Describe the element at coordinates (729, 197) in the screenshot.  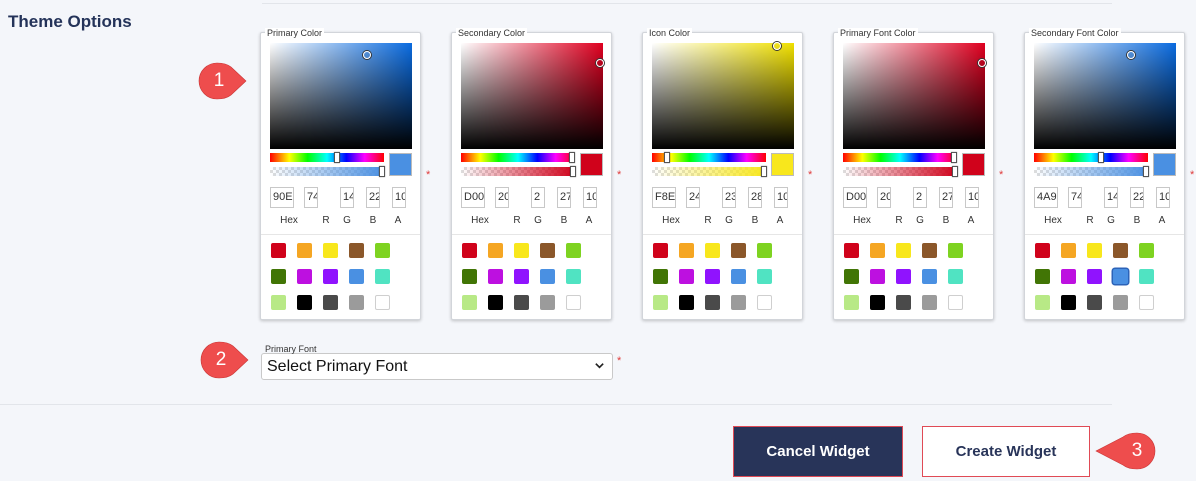
I see `g-input: 23` at that location.